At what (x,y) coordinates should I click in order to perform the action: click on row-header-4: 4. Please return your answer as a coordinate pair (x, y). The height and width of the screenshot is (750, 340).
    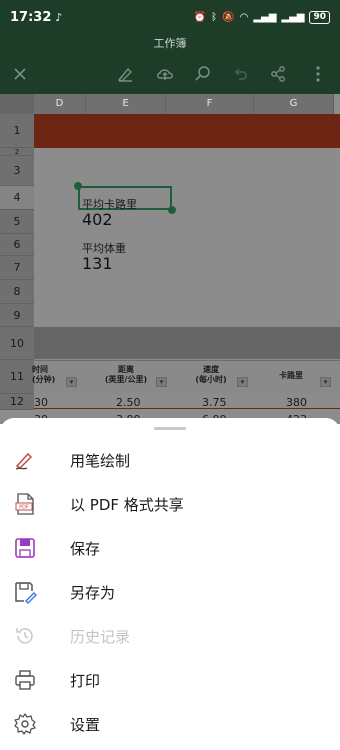
    Looking at the image, I should click on (17, 198).